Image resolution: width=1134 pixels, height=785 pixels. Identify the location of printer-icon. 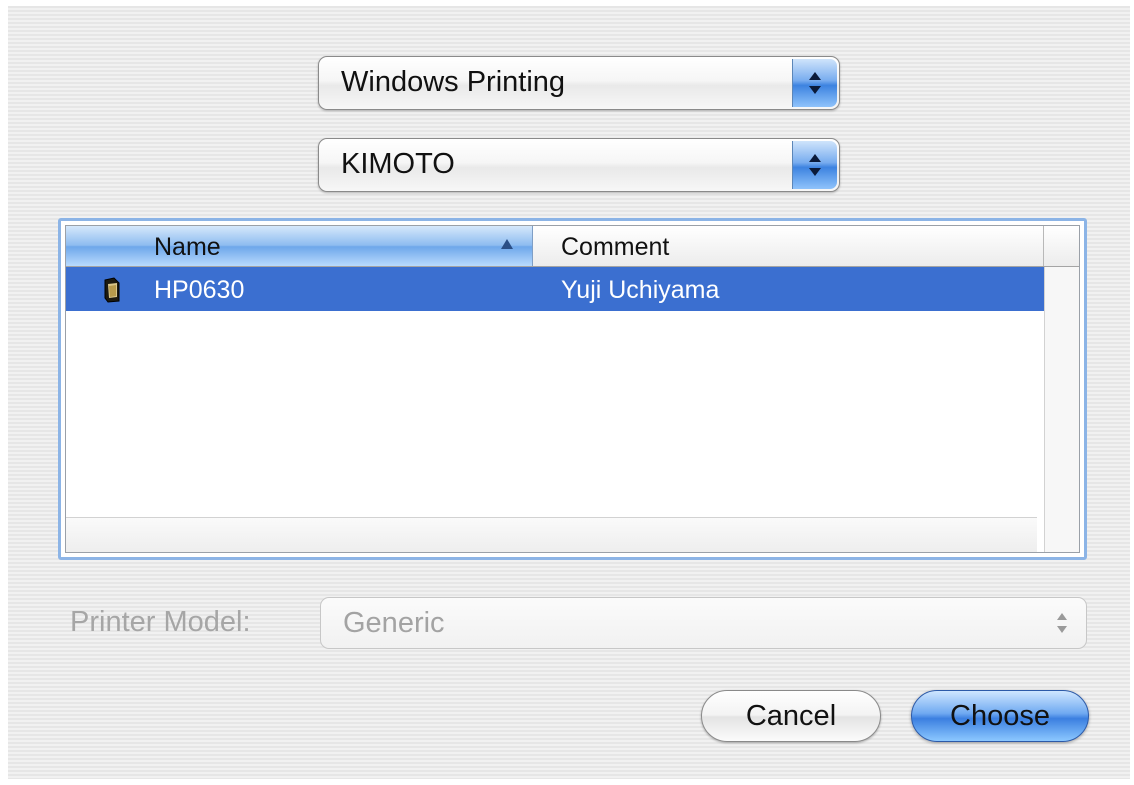
(112, 290).